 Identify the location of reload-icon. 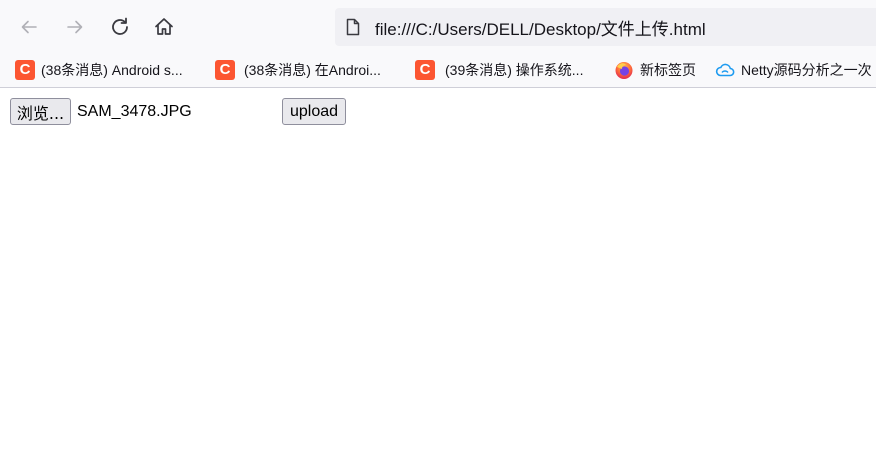
(120, 26).